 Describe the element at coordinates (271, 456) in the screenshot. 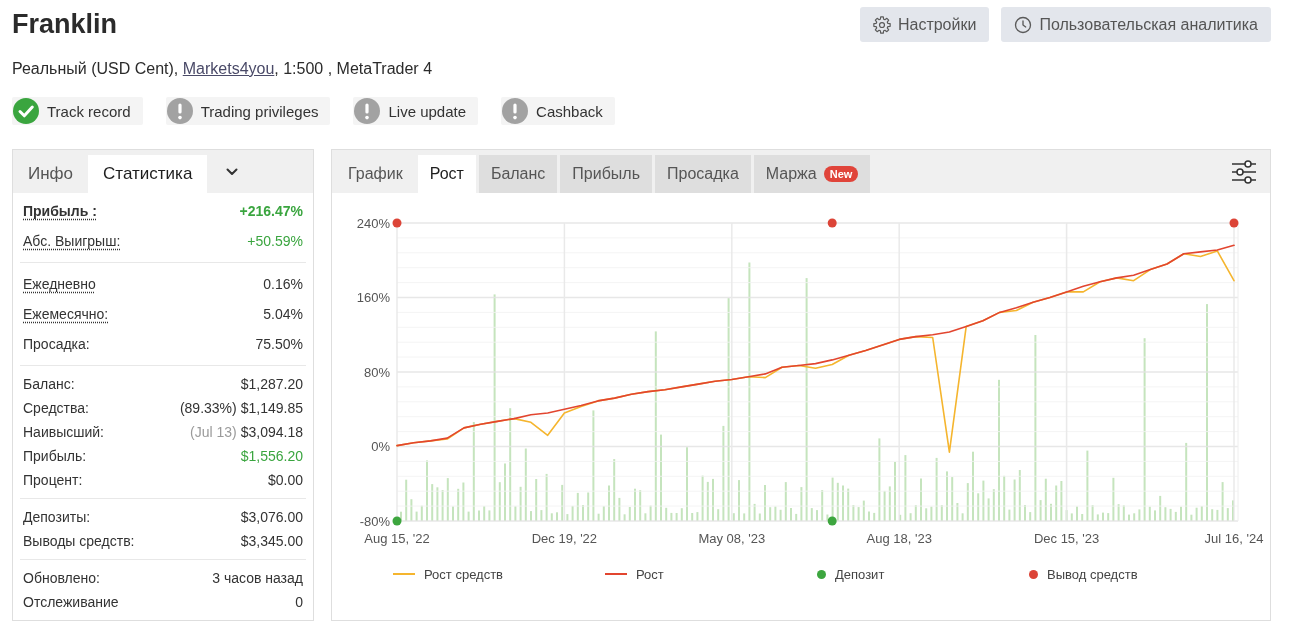

I see `stat-value: $1,556.20` at that location.